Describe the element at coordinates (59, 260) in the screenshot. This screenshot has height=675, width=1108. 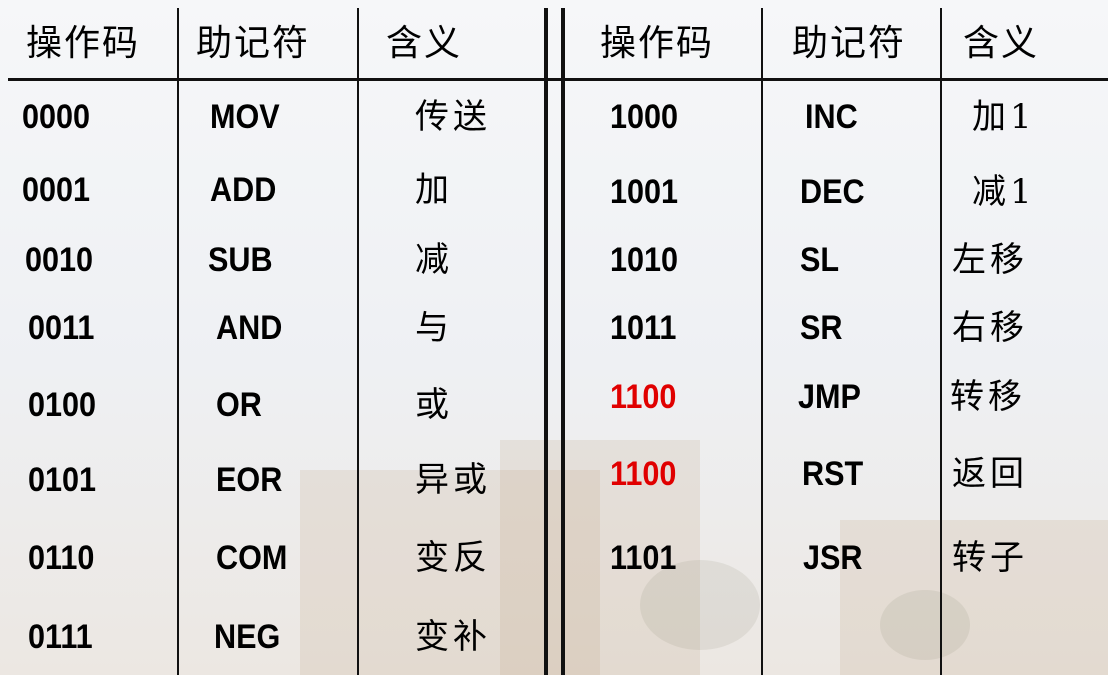
I see `opcode-cell: 0010` at that location.